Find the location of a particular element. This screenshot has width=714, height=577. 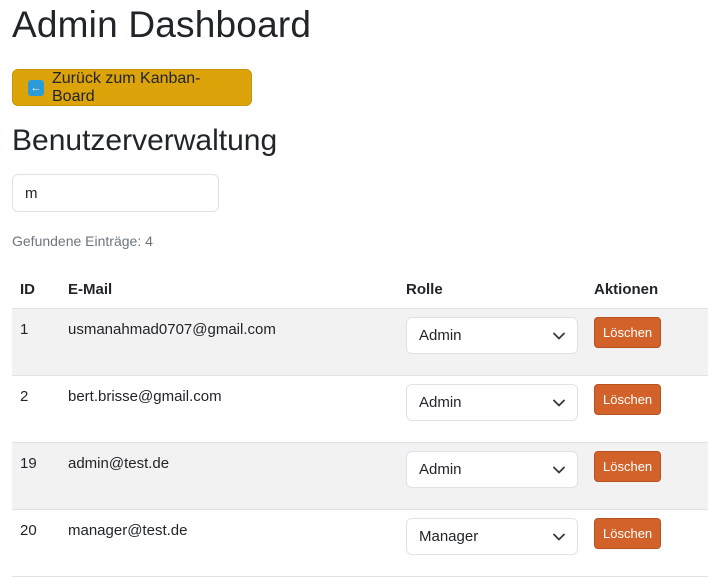

user-id: 1 is located at coordinates (36, 342).